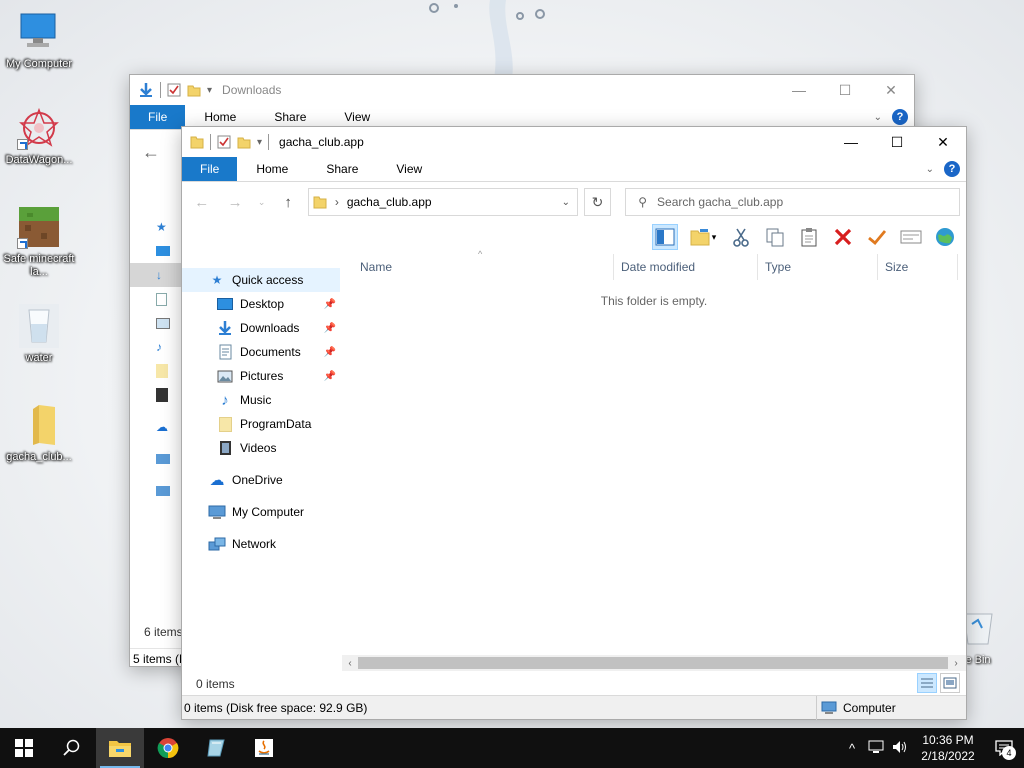  Describe the element at coordinates (261, 328) in the screenshot. I see `sidebar-item-downloads: Downloads 📌` at that location.